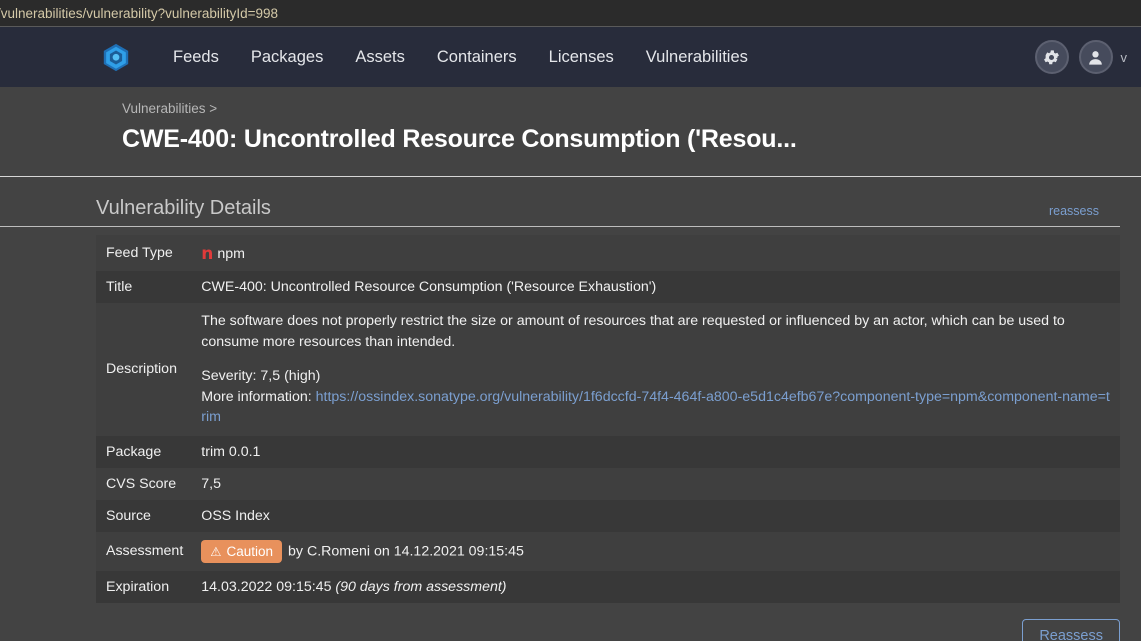 The height and width of the screenshot is (641, 1141). I want to click on user-avatar-icon, so click(1095, 57).